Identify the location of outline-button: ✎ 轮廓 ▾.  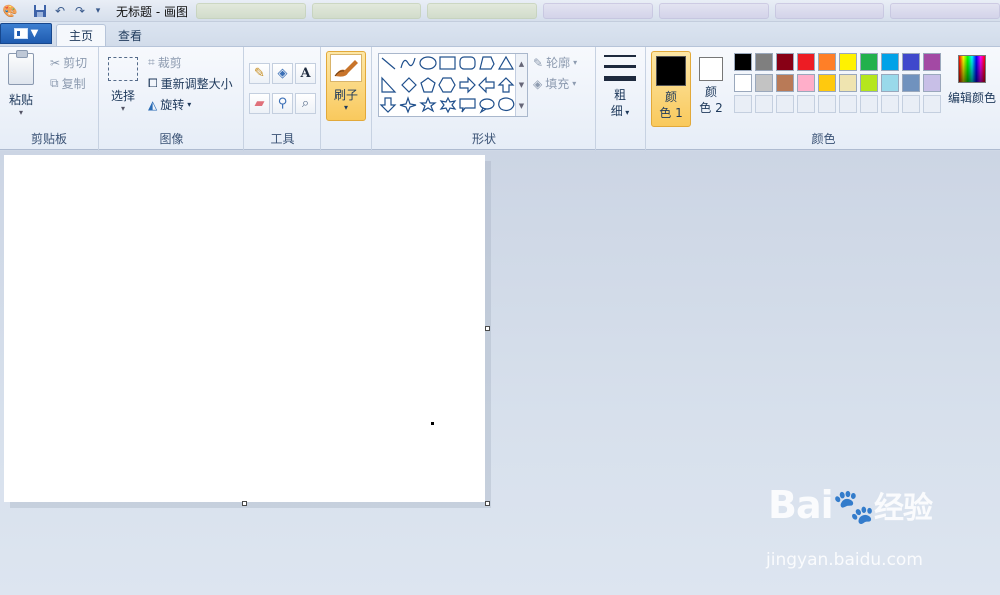
(555, 62).